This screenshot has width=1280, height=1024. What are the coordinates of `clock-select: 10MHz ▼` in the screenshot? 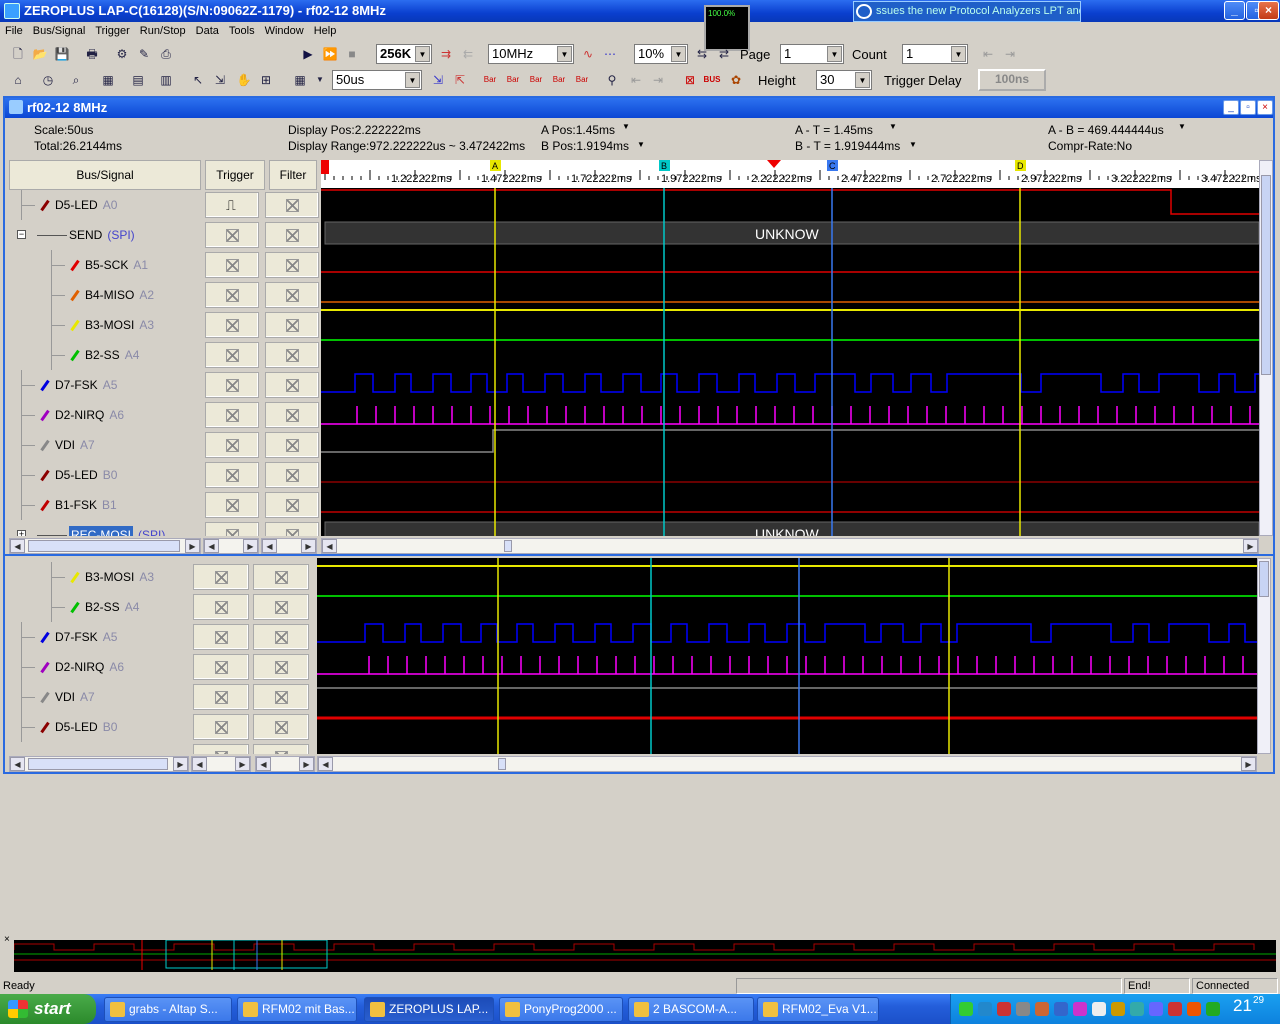 It's located at (531, 54).